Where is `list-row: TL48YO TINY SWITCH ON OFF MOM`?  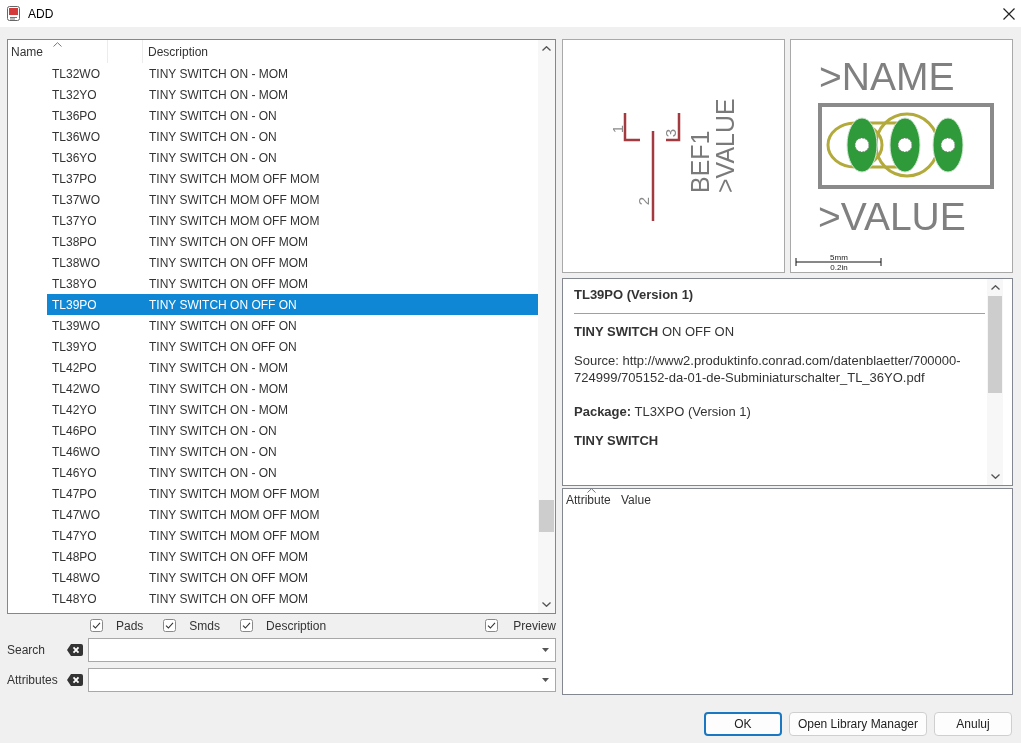
list-row: TL48YO TINY SWITCH ON OFF MOM is located at coordinates (292, 598).